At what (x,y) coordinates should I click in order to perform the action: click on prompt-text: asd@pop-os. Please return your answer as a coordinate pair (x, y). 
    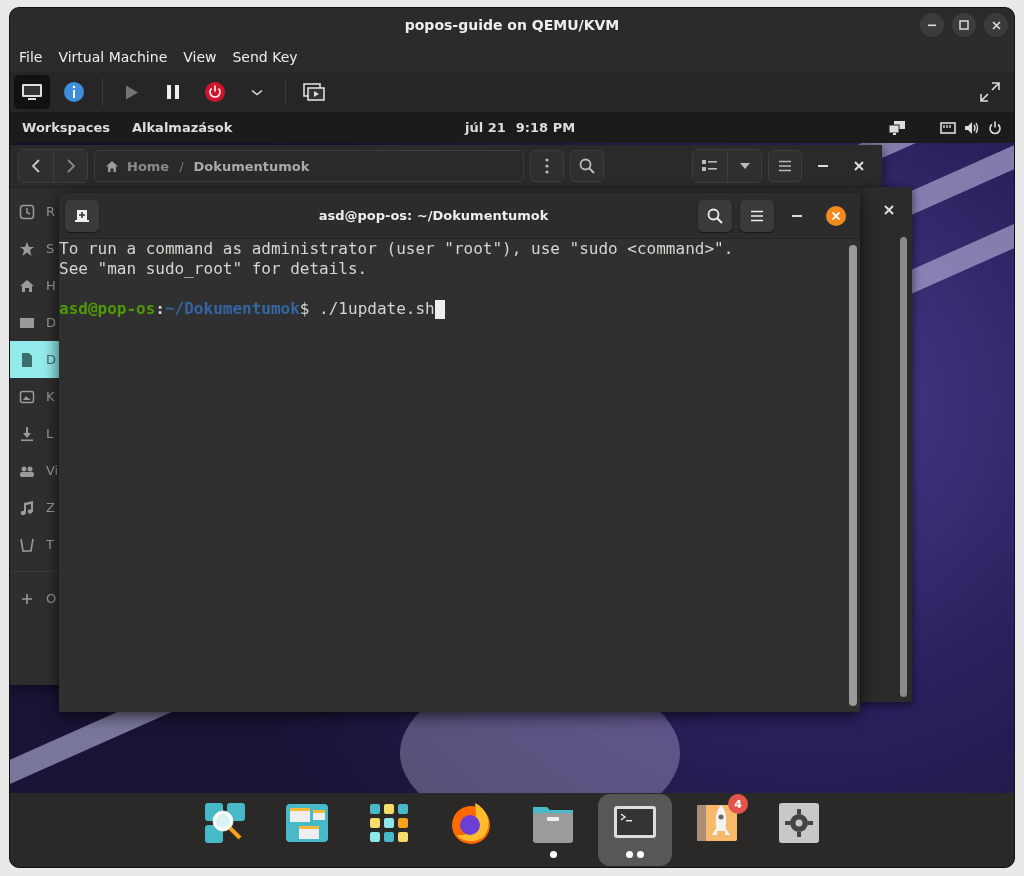
    Looking at the image, I should click on (107, 309).